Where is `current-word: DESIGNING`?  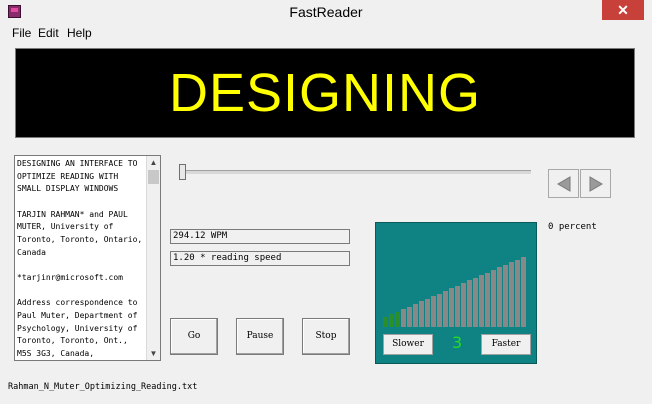
current-word: DESIGNING is located at coordinates (325, 93).